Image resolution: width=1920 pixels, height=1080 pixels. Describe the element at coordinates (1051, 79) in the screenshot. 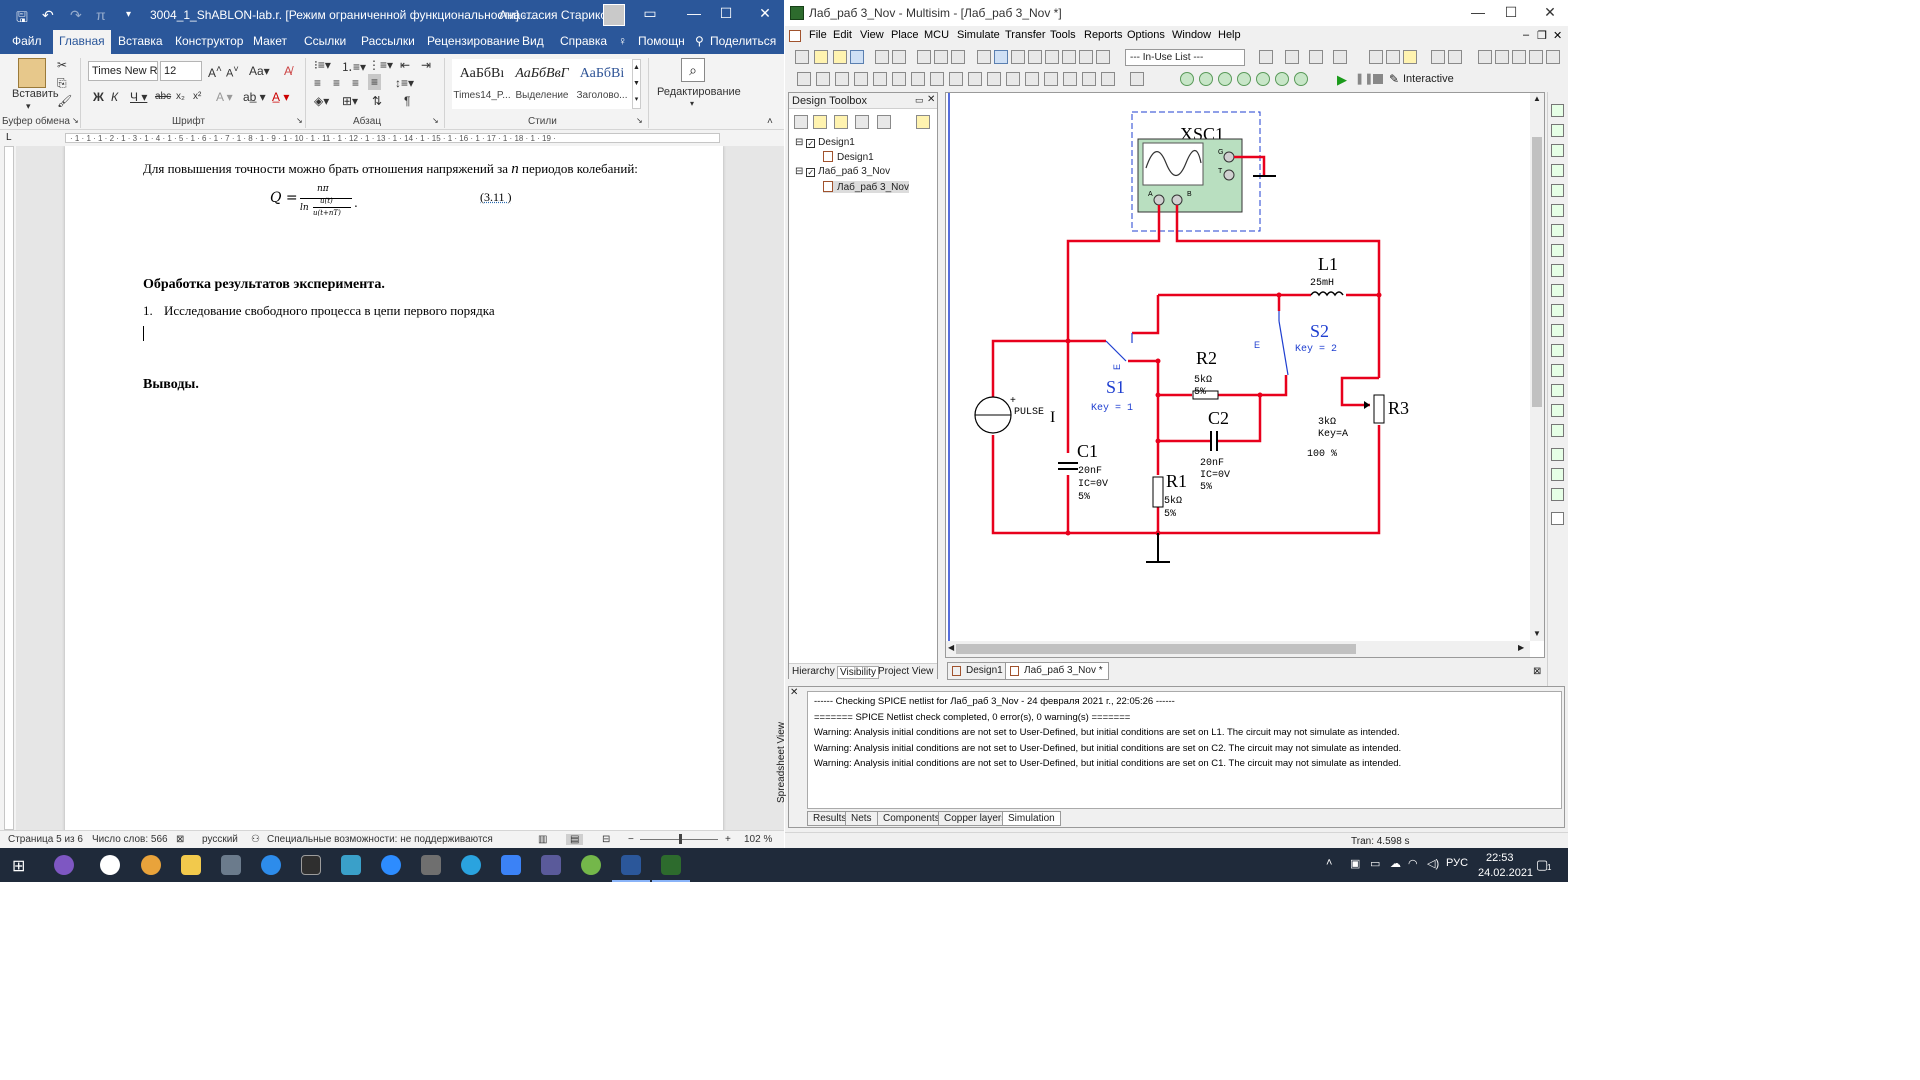

I see `place-rf-icon` at that location.